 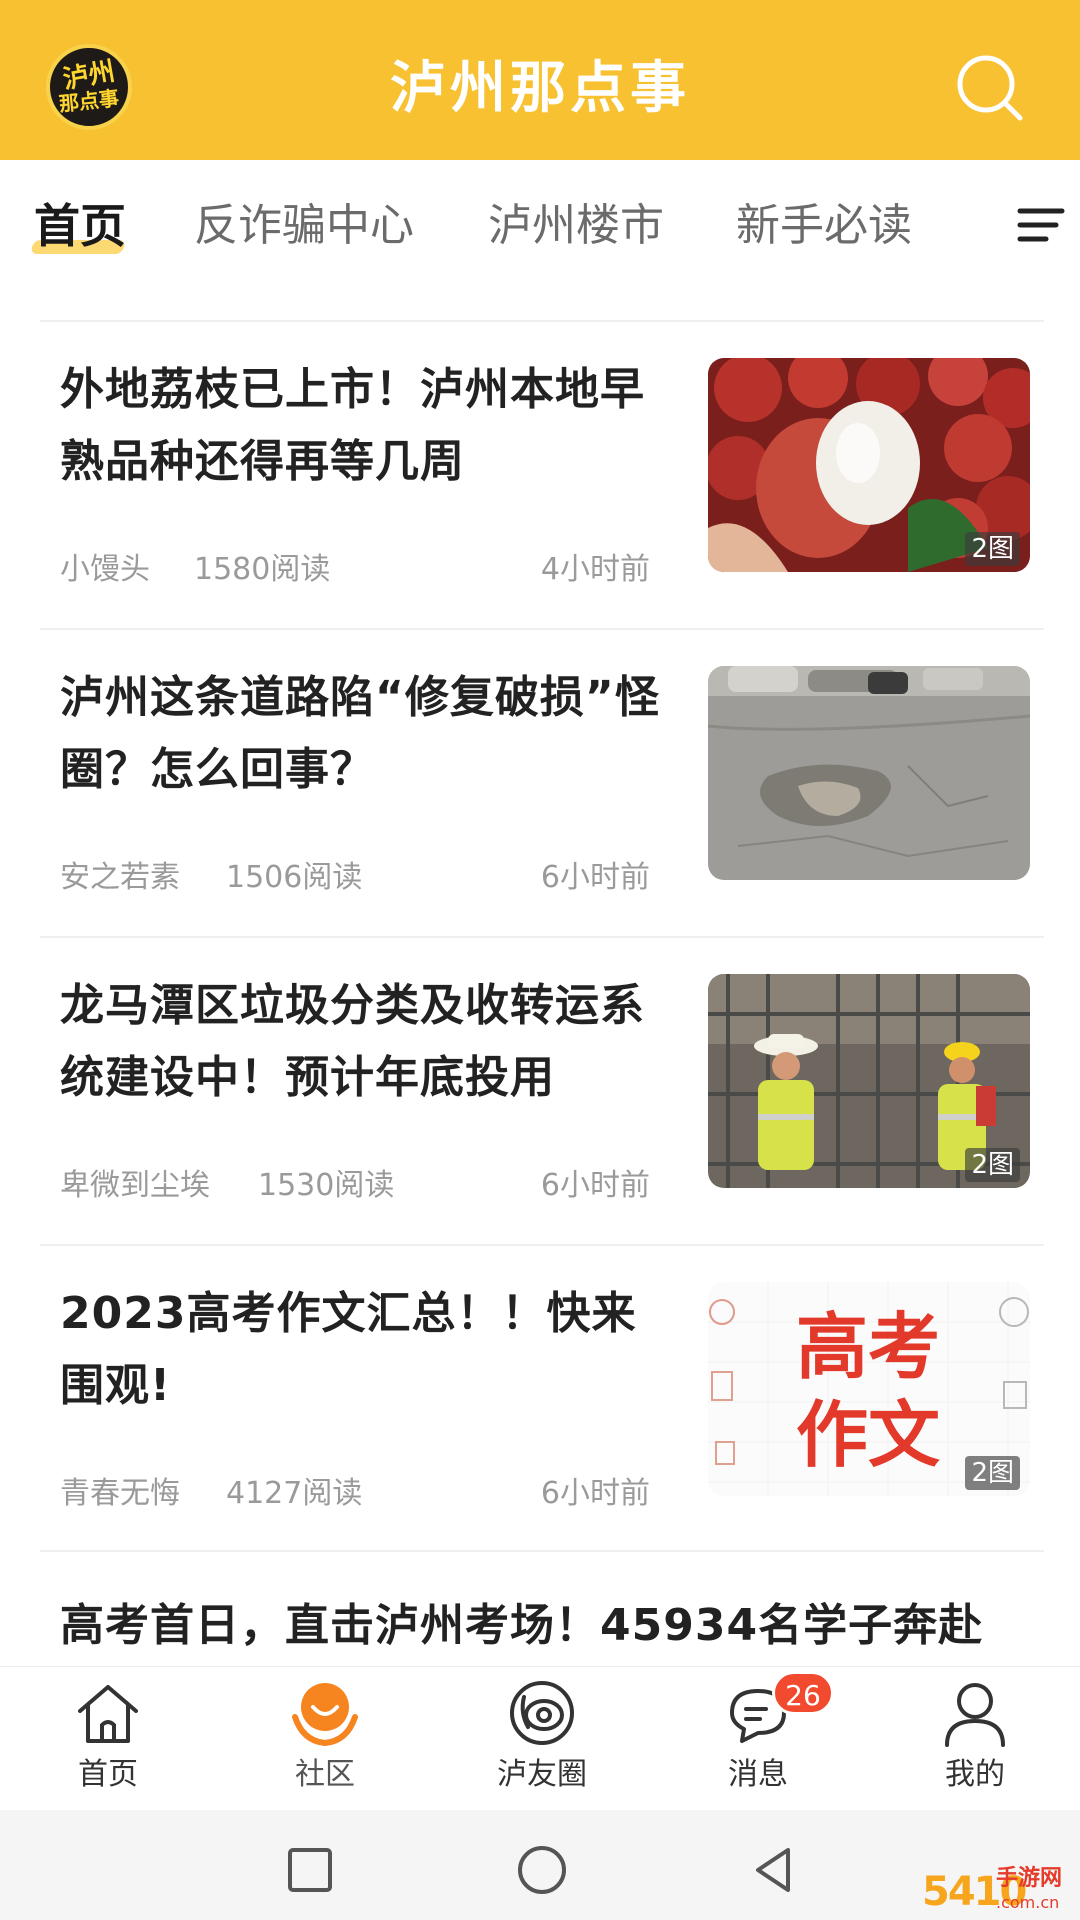 I want to click on tab-real-estate: 泸州楼市, so click(x=576, y=226).